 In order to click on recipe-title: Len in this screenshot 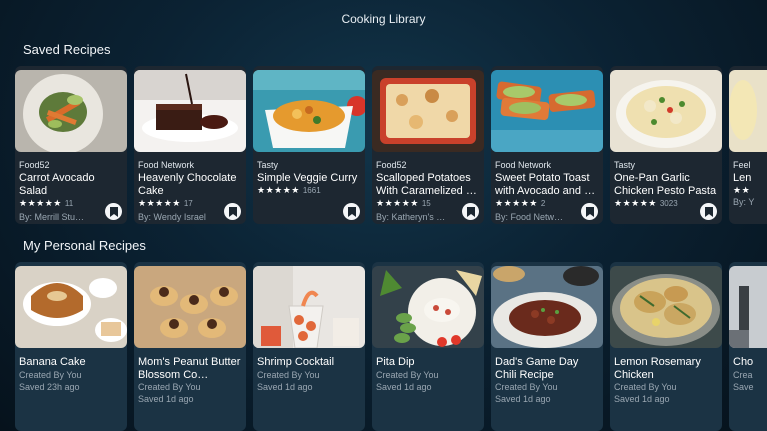, I will do `click(742, 178)`.